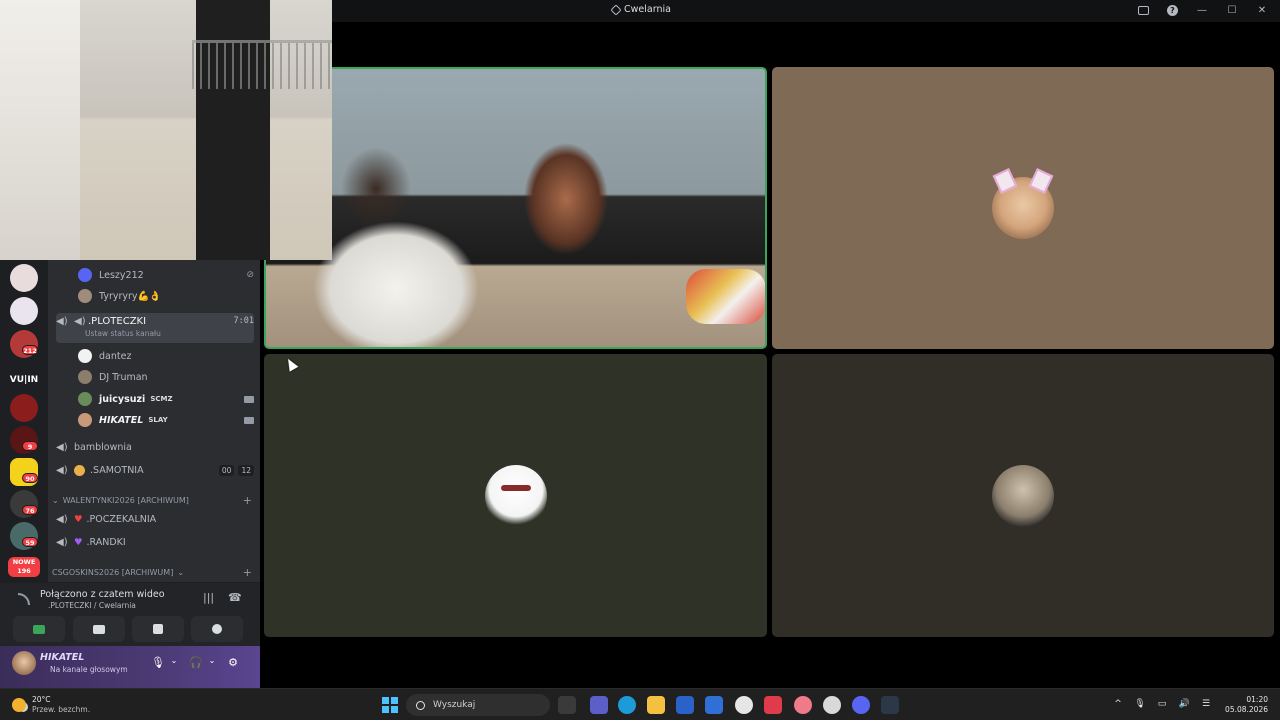  What do you see at coordinates (166, 420) in the screenshot?
I see `voice-member: HIKATEL SLAY` at bounding box center [166, 420].